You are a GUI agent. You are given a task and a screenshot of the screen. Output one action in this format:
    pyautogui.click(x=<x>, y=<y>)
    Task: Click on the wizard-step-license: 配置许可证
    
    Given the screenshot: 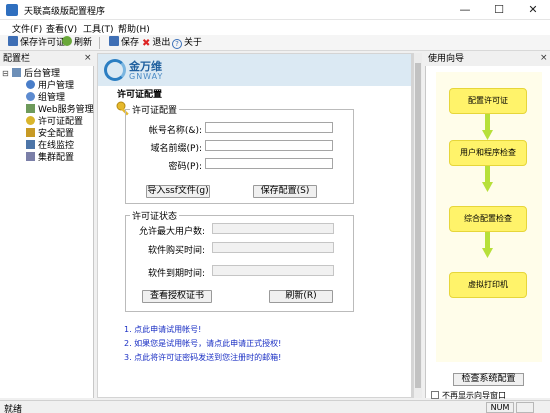 What is the action you would take?
    pyautogui.click(x=488, y=101)
    